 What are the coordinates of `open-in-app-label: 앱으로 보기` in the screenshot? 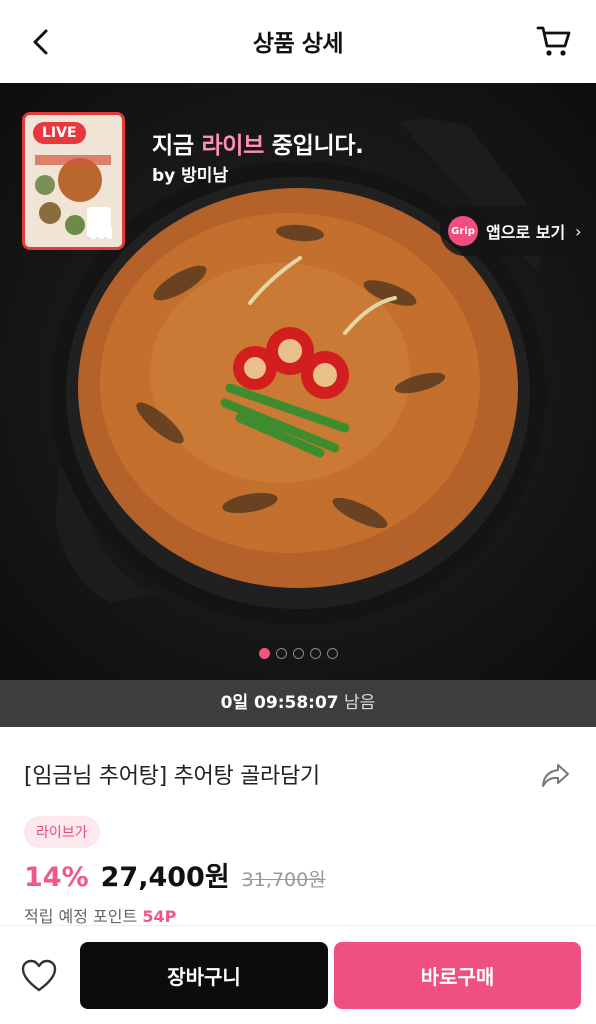 It's located at (526, 232).